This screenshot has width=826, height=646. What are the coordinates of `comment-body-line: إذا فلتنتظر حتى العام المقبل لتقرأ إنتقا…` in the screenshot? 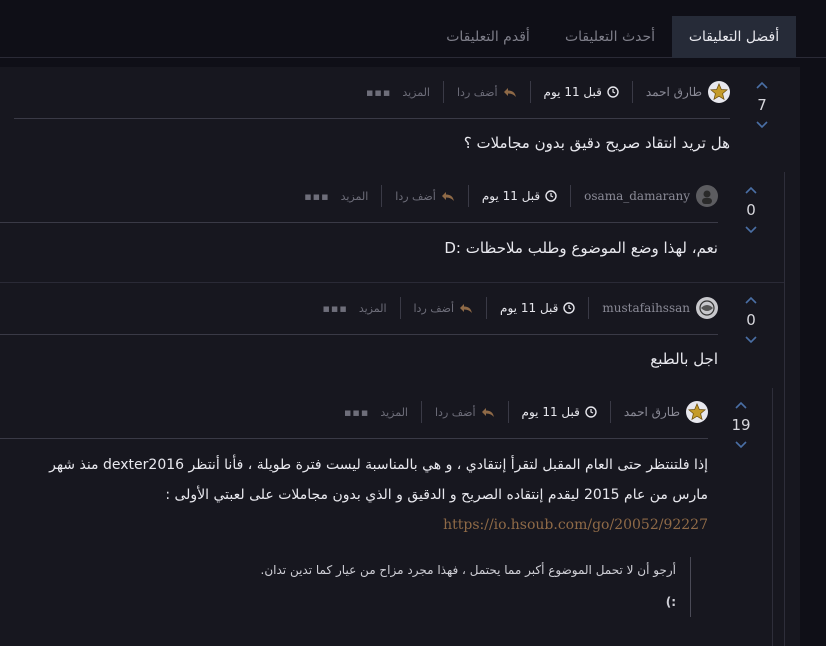 It's located at (378, 465).